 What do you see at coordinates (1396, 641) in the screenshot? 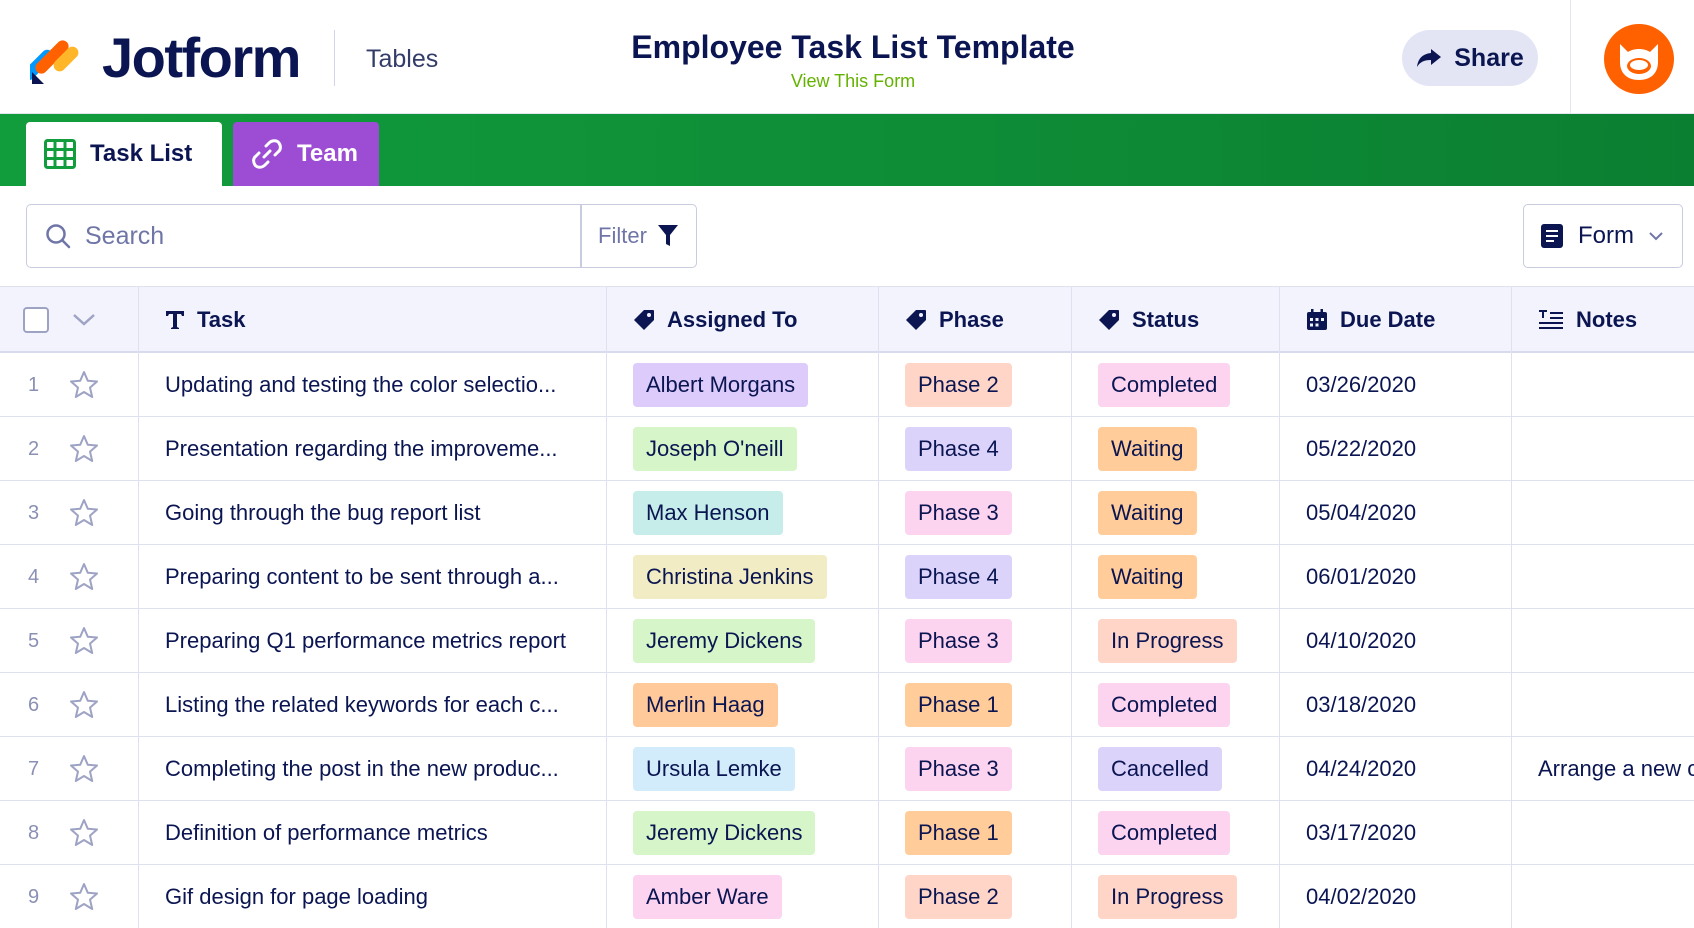
I see `due-date-cell: 04/10/2020` at bounding box center [1396, 641].